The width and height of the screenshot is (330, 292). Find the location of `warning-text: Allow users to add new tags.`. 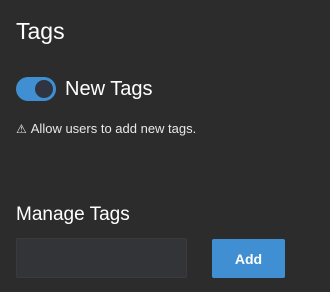

warning-text: Allow users to add new tags. is located at coordinates (113, 128).